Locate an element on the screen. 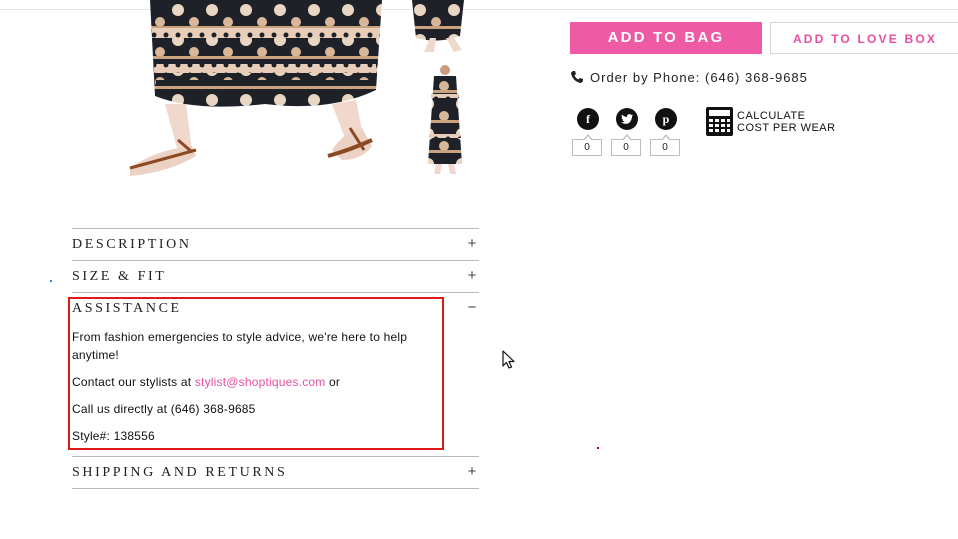 This screenshot has width=958, height=539. contact-prefix: Contact our stylists at is located at coordinates (133, 382).